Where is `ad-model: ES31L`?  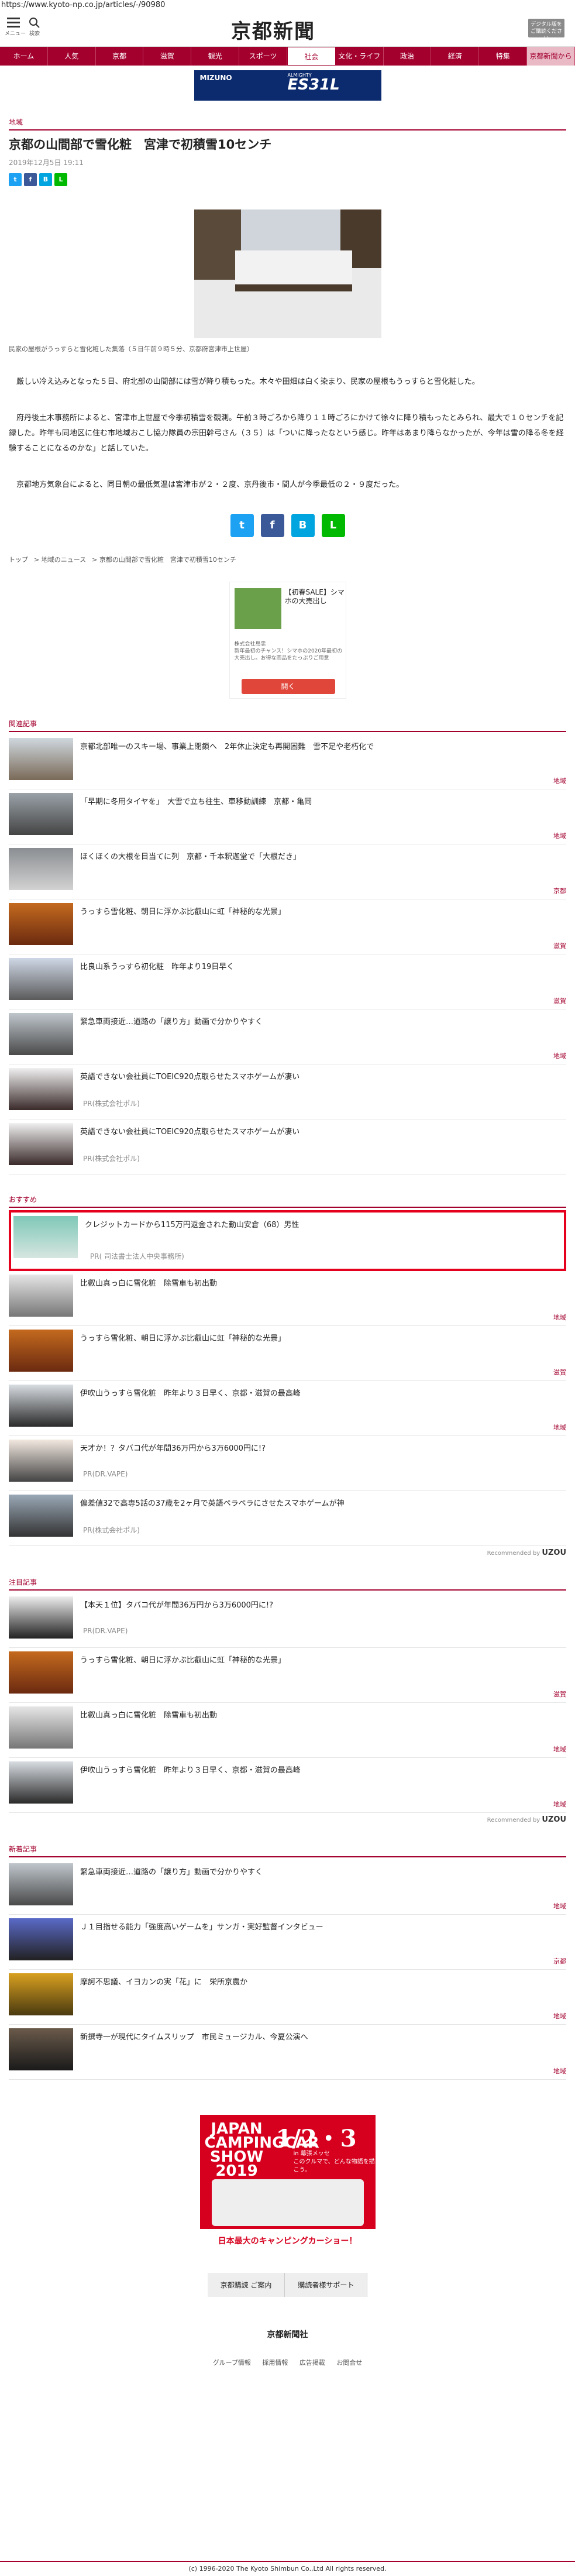
ad-model: ES31L is located at coordinates (313, 85).